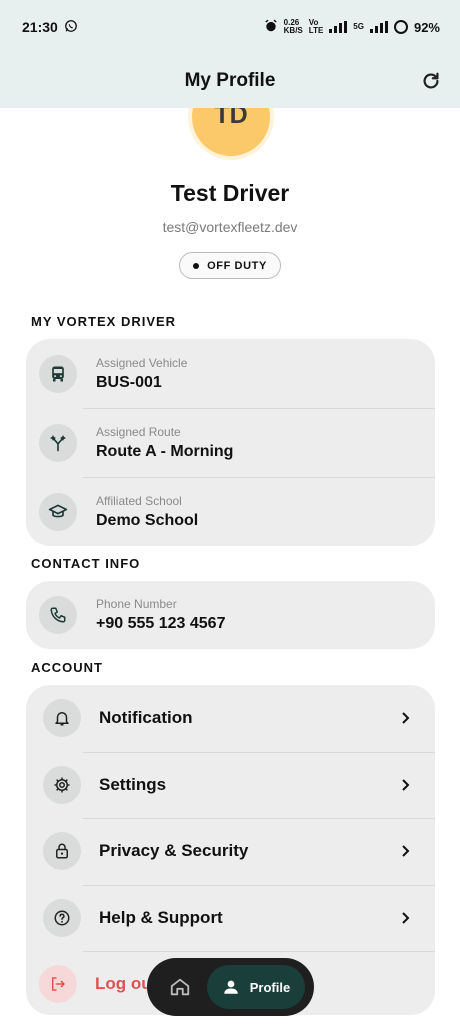 The height and width of the screenshot is (1024, 460). Describe the element at coordinates (230, 918) in the screenshot. I see `menu-item-help: Help & Support` at that location.